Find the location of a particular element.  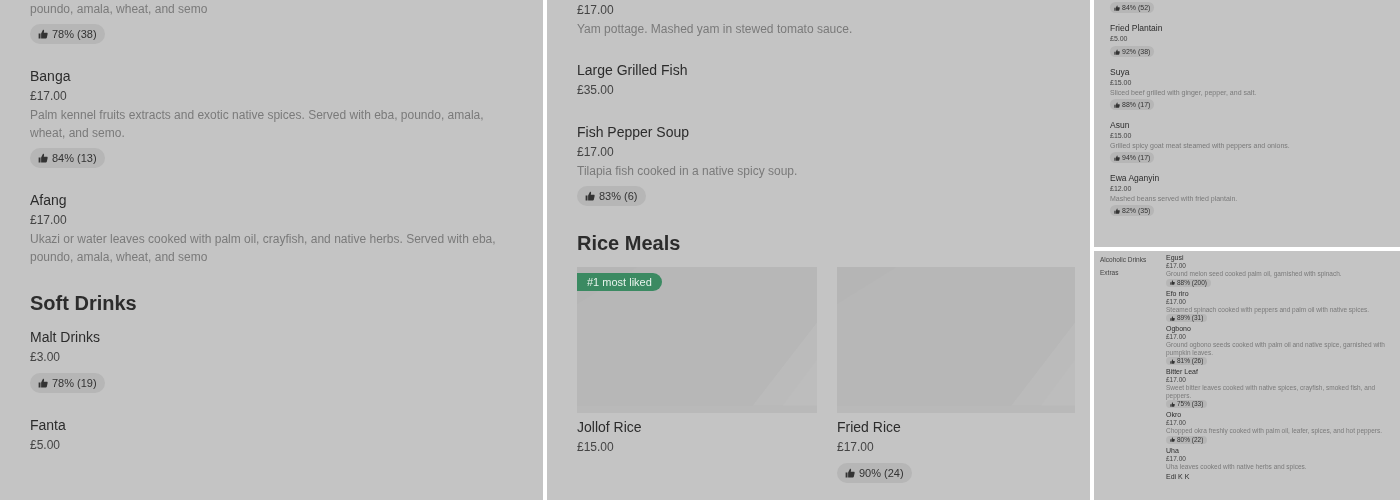

section-heading: Rice Meals is located at coordinates (629, 243).